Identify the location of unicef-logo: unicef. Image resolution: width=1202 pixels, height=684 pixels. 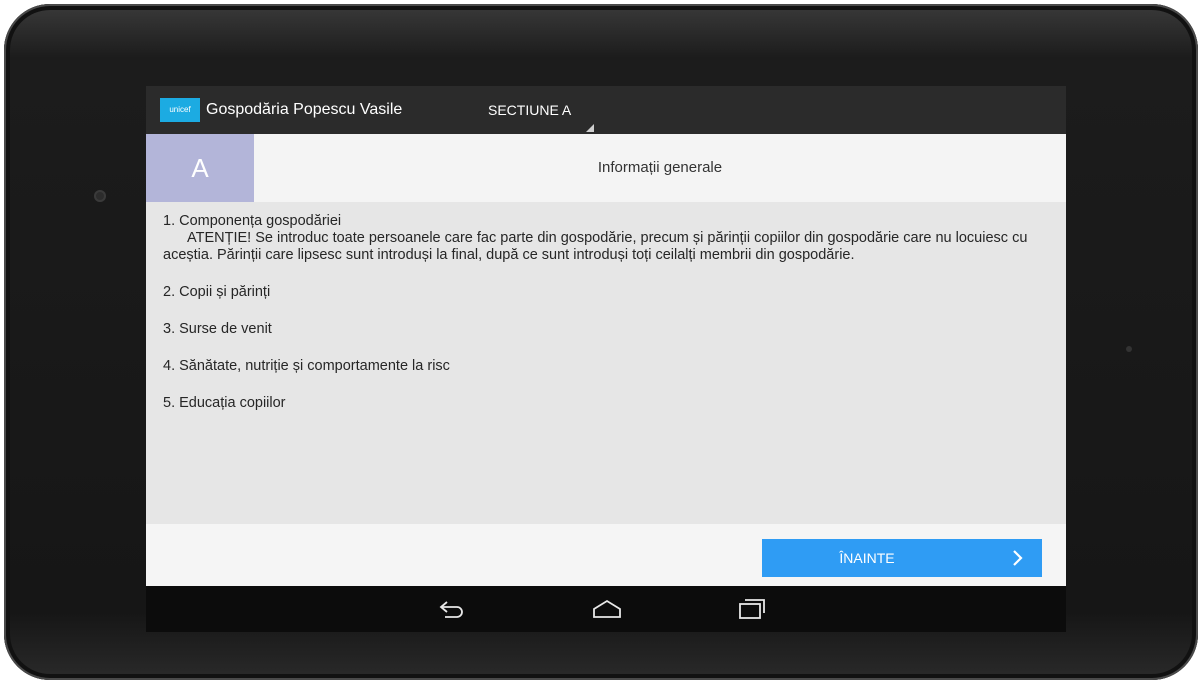
(180, 110).